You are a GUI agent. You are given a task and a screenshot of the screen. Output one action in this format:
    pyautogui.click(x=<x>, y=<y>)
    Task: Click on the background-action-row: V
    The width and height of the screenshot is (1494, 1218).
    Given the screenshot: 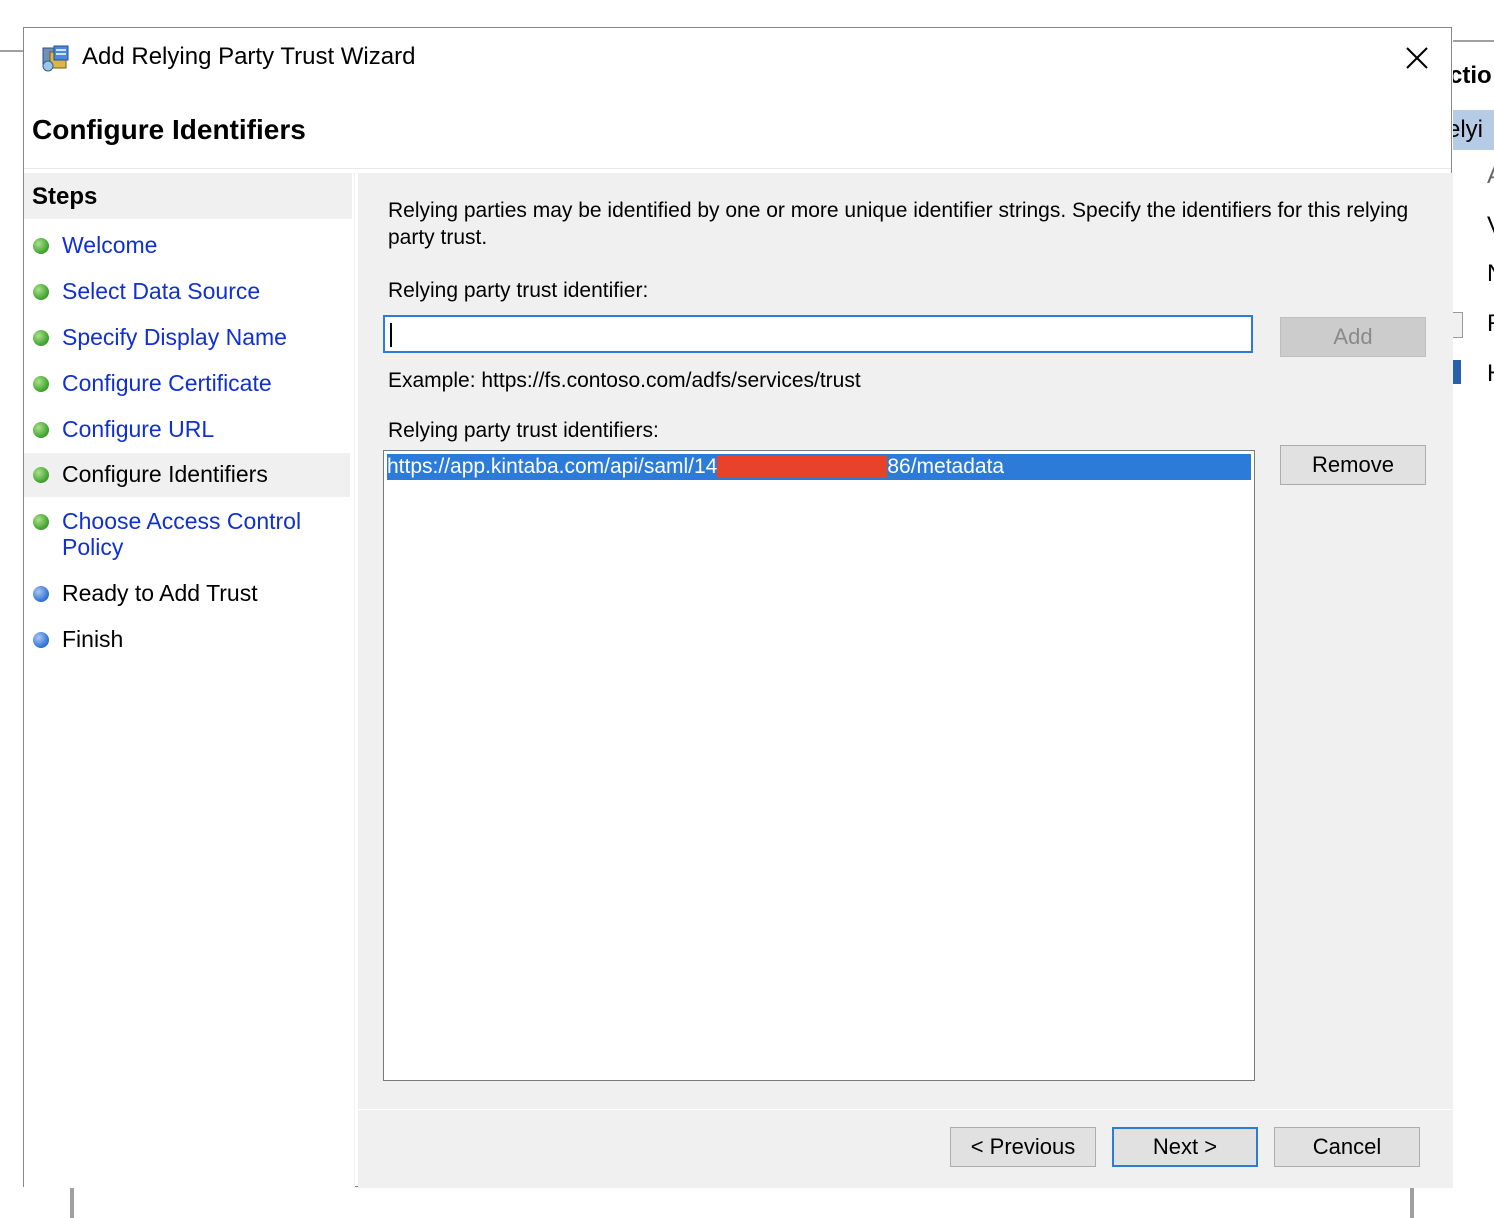 What is the action you would take?
    pyautogui.click(x=1490, y=226)
    